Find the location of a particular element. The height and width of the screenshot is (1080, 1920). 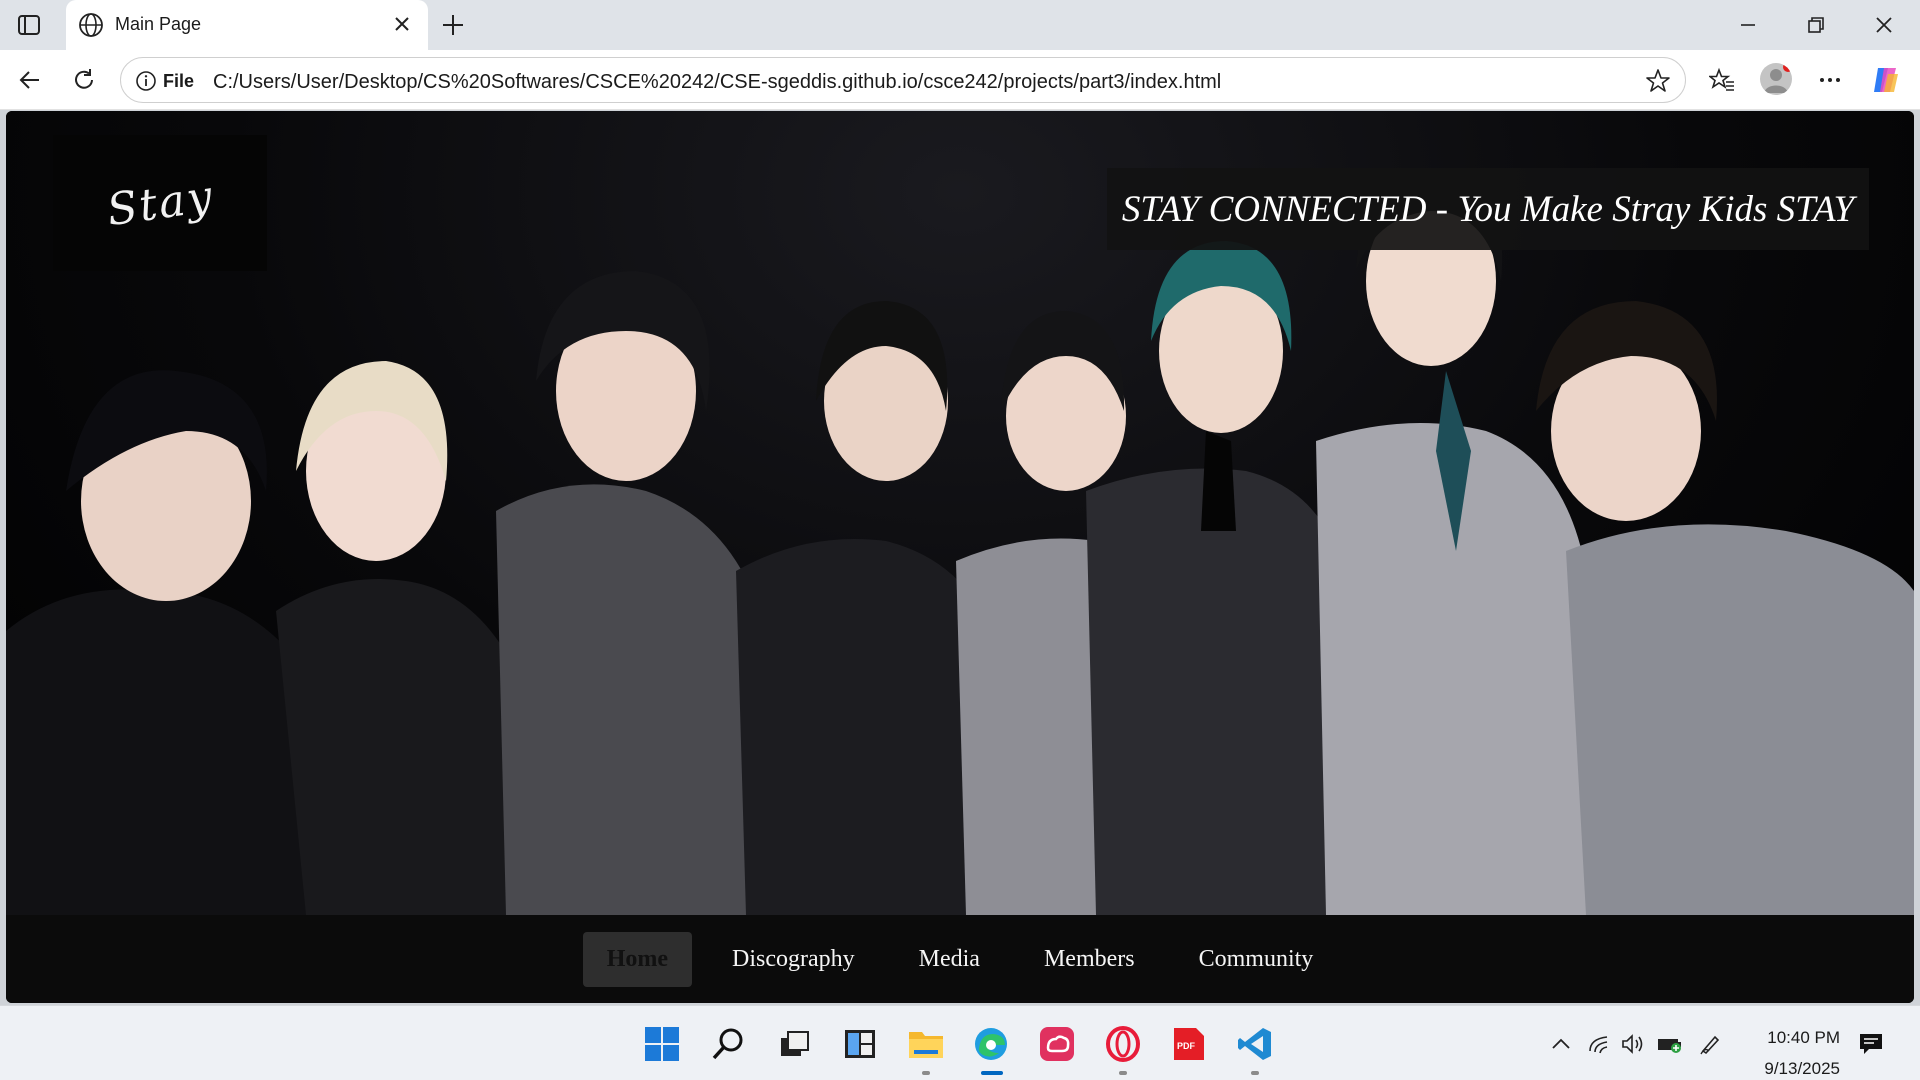

site-logo: Stay is located at coordinates (160, 203).